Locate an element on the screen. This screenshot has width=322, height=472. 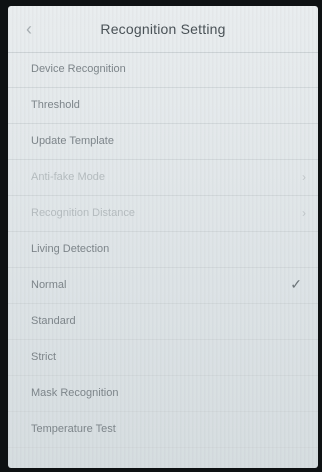
setting-label: Device Recognition is located at coordinates (78, 69).